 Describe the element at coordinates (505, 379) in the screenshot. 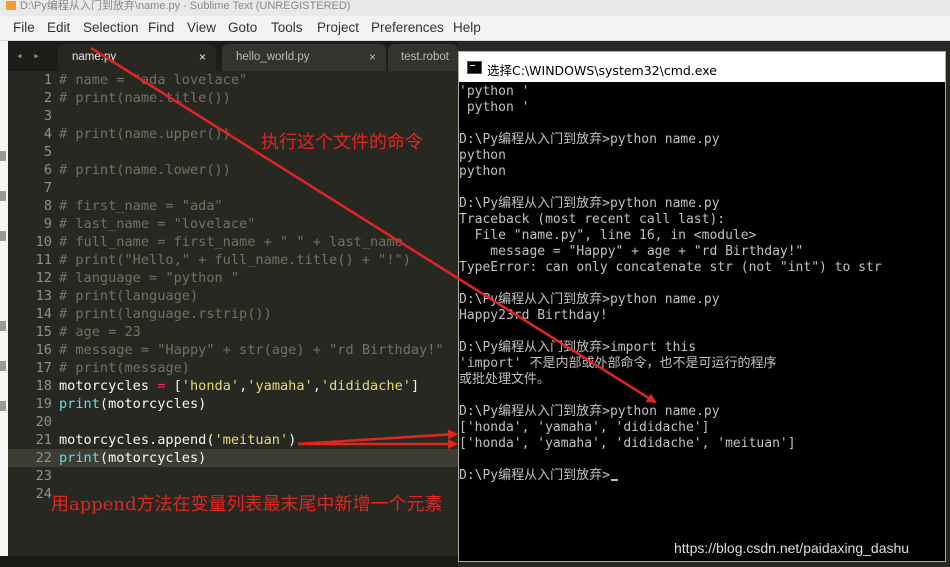

I see `cmd-output-line: 或批处理文件。` at that location.